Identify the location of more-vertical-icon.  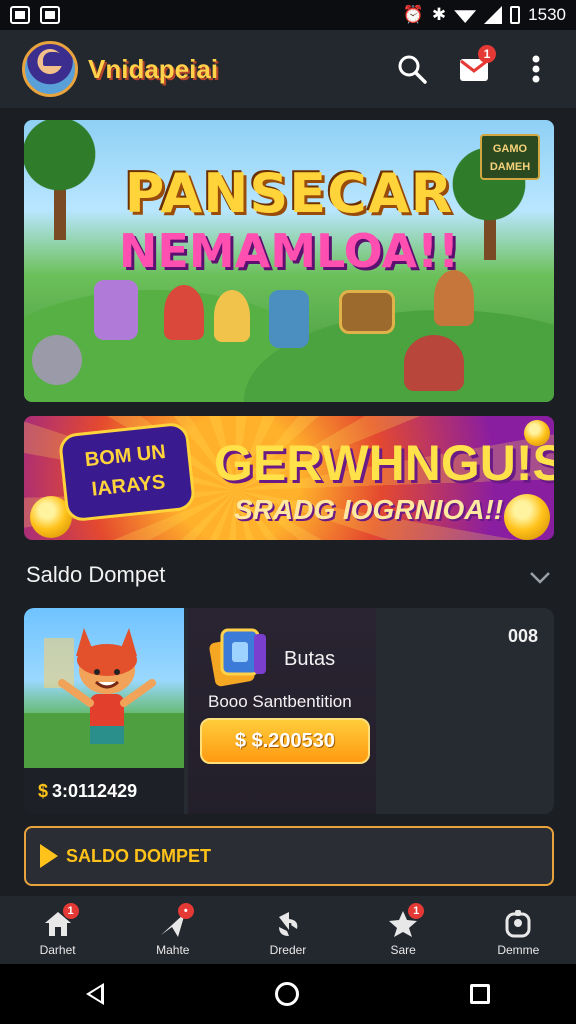
(536, 69).